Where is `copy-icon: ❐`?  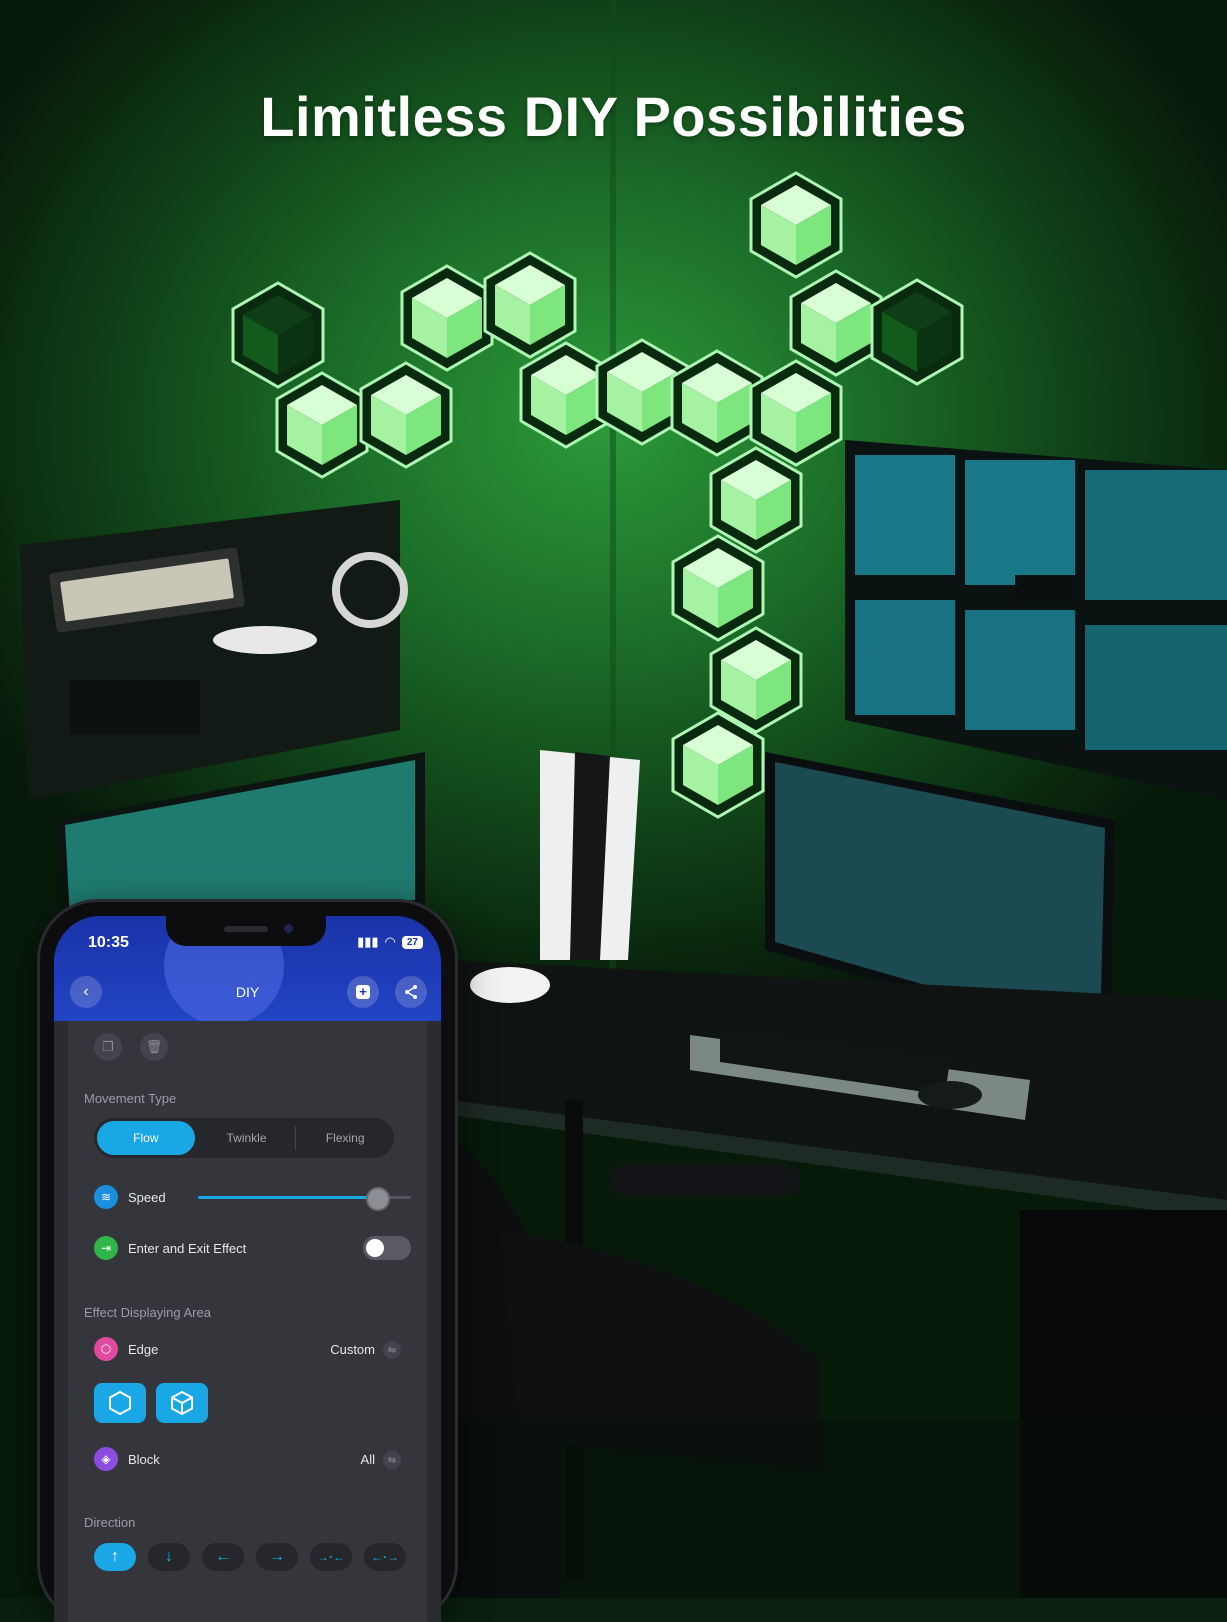 copy-icon: ❐ is located at coordinates (108, 1046).